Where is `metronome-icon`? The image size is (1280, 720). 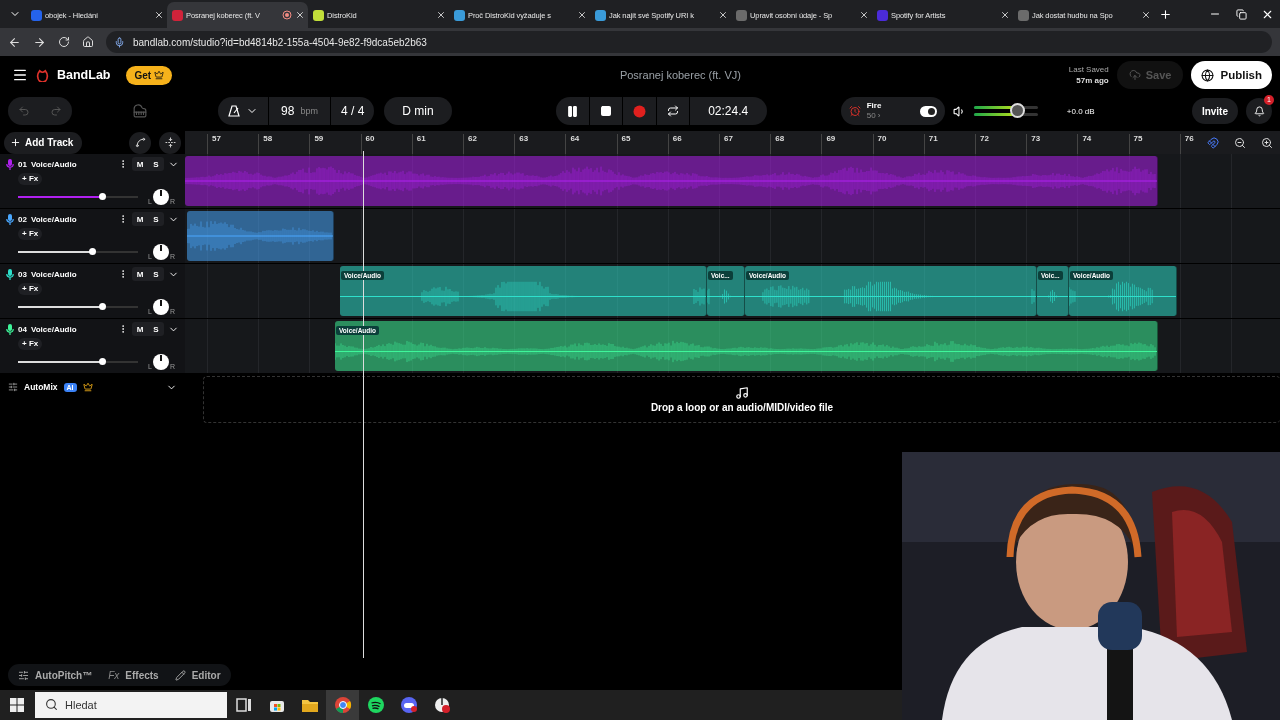
metronome-icon is located at coordinates (234, 111).